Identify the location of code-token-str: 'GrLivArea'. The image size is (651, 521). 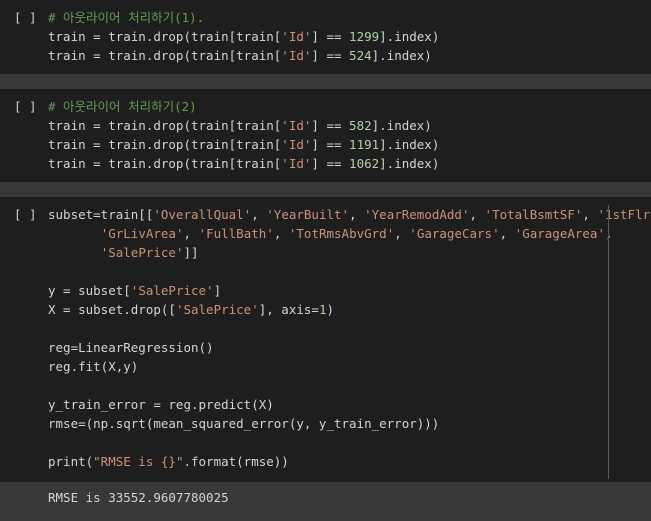
(142, 233).